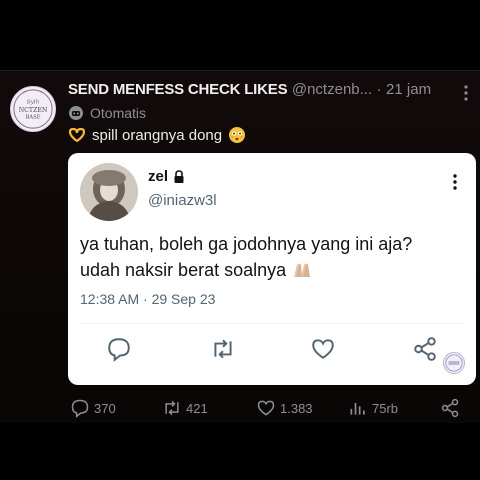 The height and width of the screenshot is (480, 480). I want to click on lock-icon, so click(179, 176).